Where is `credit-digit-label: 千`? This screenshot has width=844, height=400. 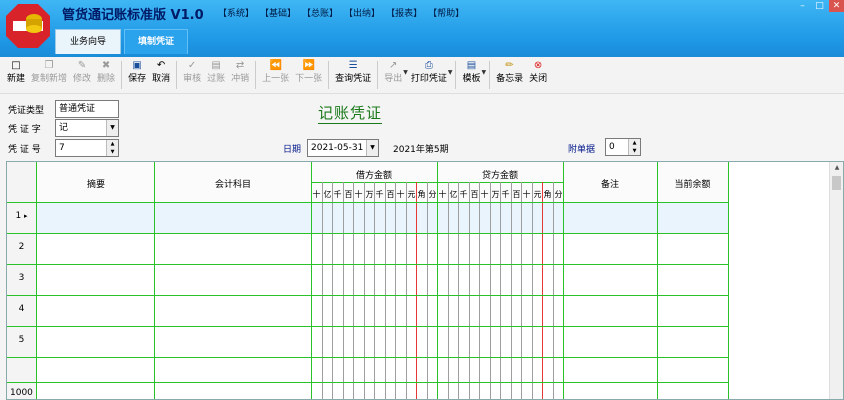 credit-digit-label: 千 is located at coordinates (505, 194).